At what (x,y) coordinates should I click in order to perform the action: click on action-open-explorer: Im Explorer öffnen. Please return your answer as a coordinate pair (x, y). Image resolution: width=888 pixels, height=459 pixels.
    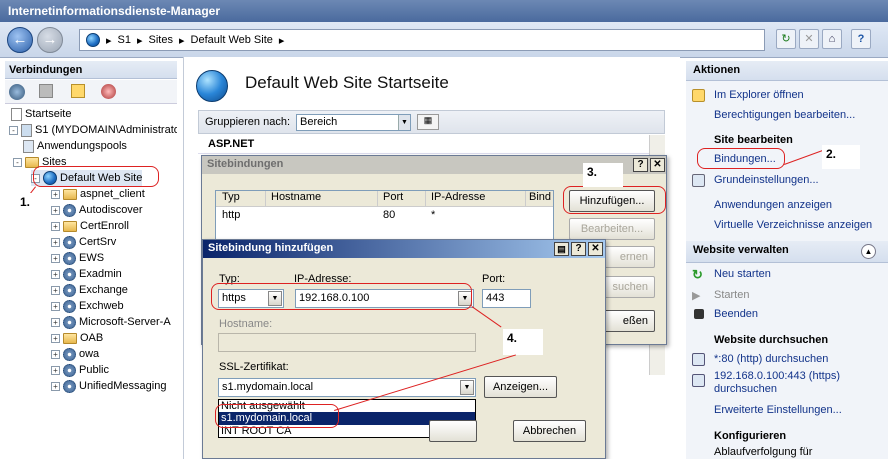
    Looking at the image, I should click on (759, 95).